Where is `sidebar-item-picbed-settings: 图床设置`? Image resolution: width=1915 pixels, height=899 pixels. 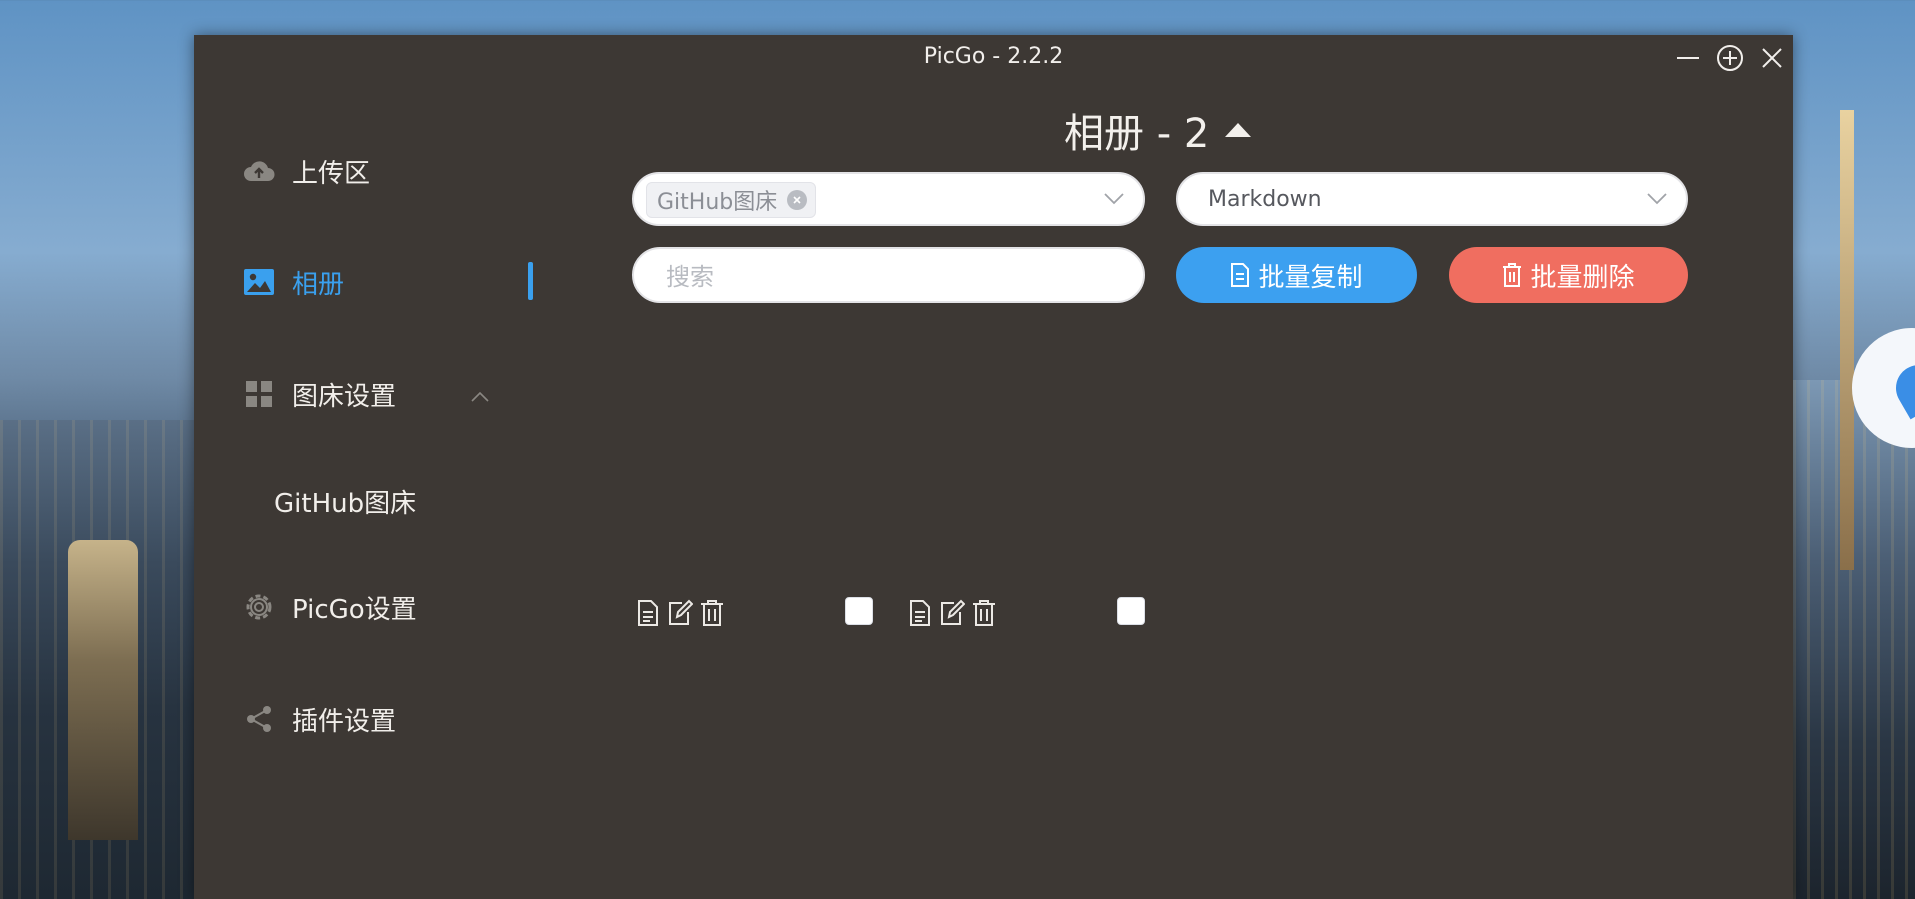 sidebar-item-picbed-settings: 图床设置 is located at coordinates (319, 394).